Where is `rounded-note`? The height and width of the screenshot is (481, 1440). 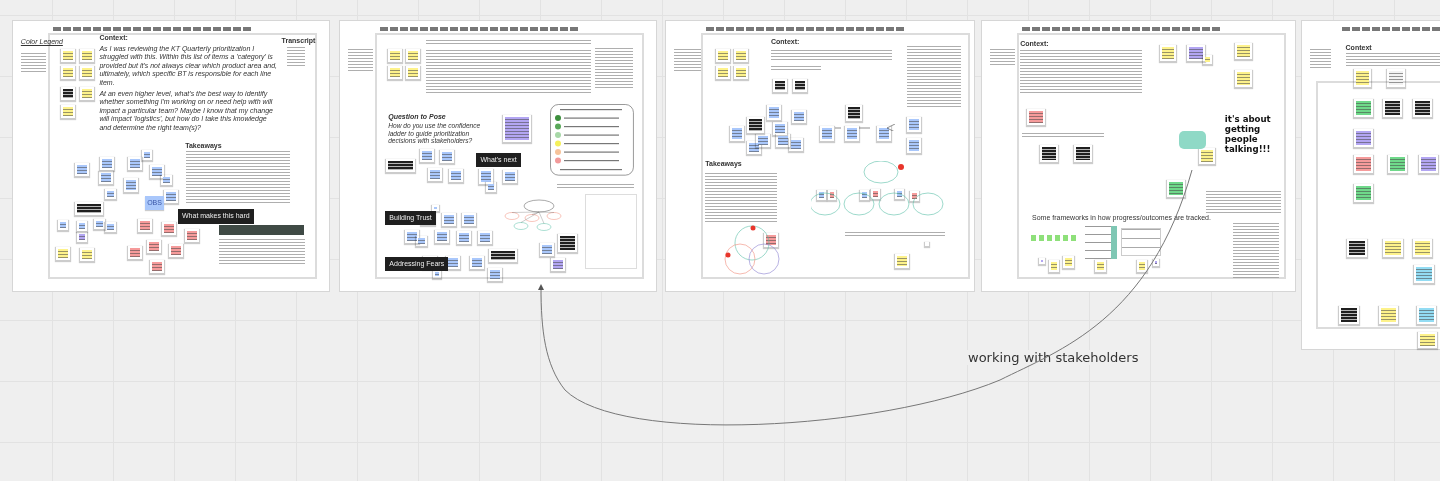
rounded-note is located at coordinates (1192, 140).